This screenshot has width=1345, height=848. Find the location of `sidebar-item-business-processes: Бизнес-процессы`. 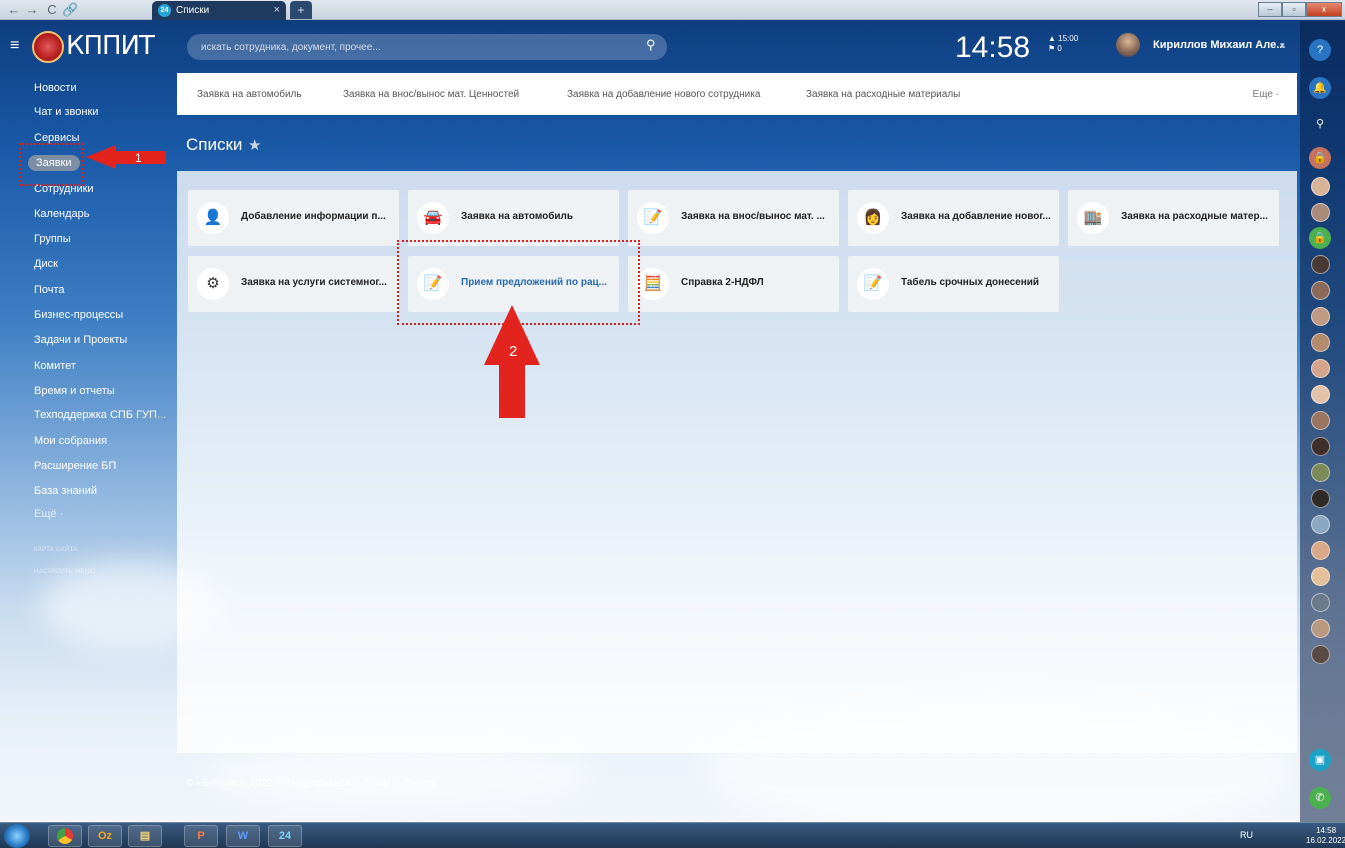

sidebar-item-business-processes: Бизнес-процессы is located at coordinates (78, 315).